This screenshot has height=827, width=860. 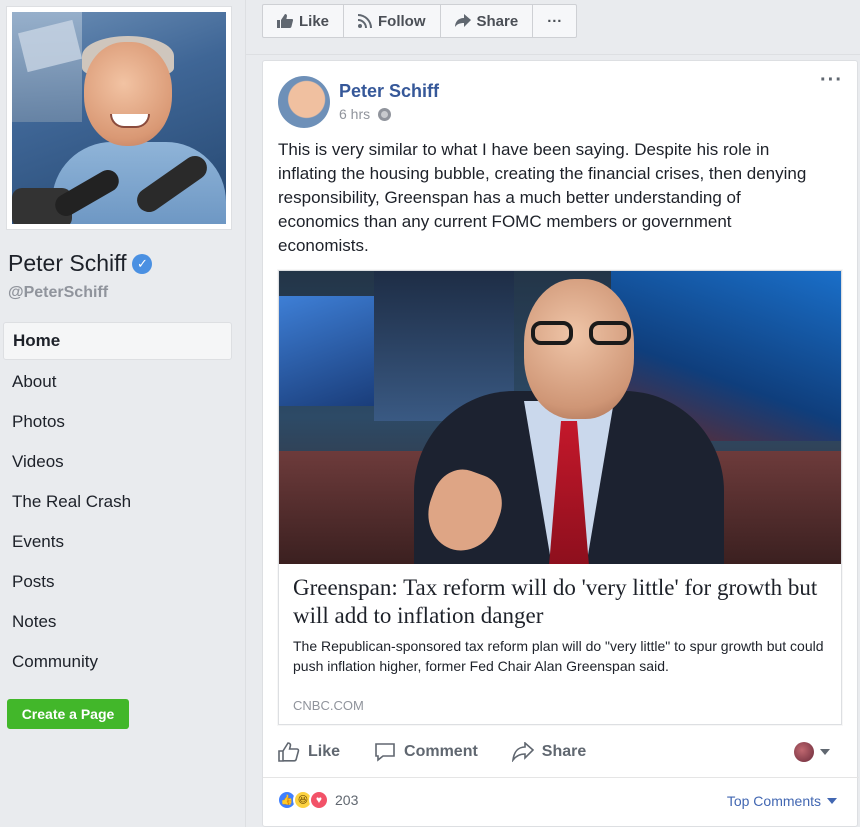 I want to click on nav-item-the-real-crash: The Real Crash, so click(x=123, y=502).